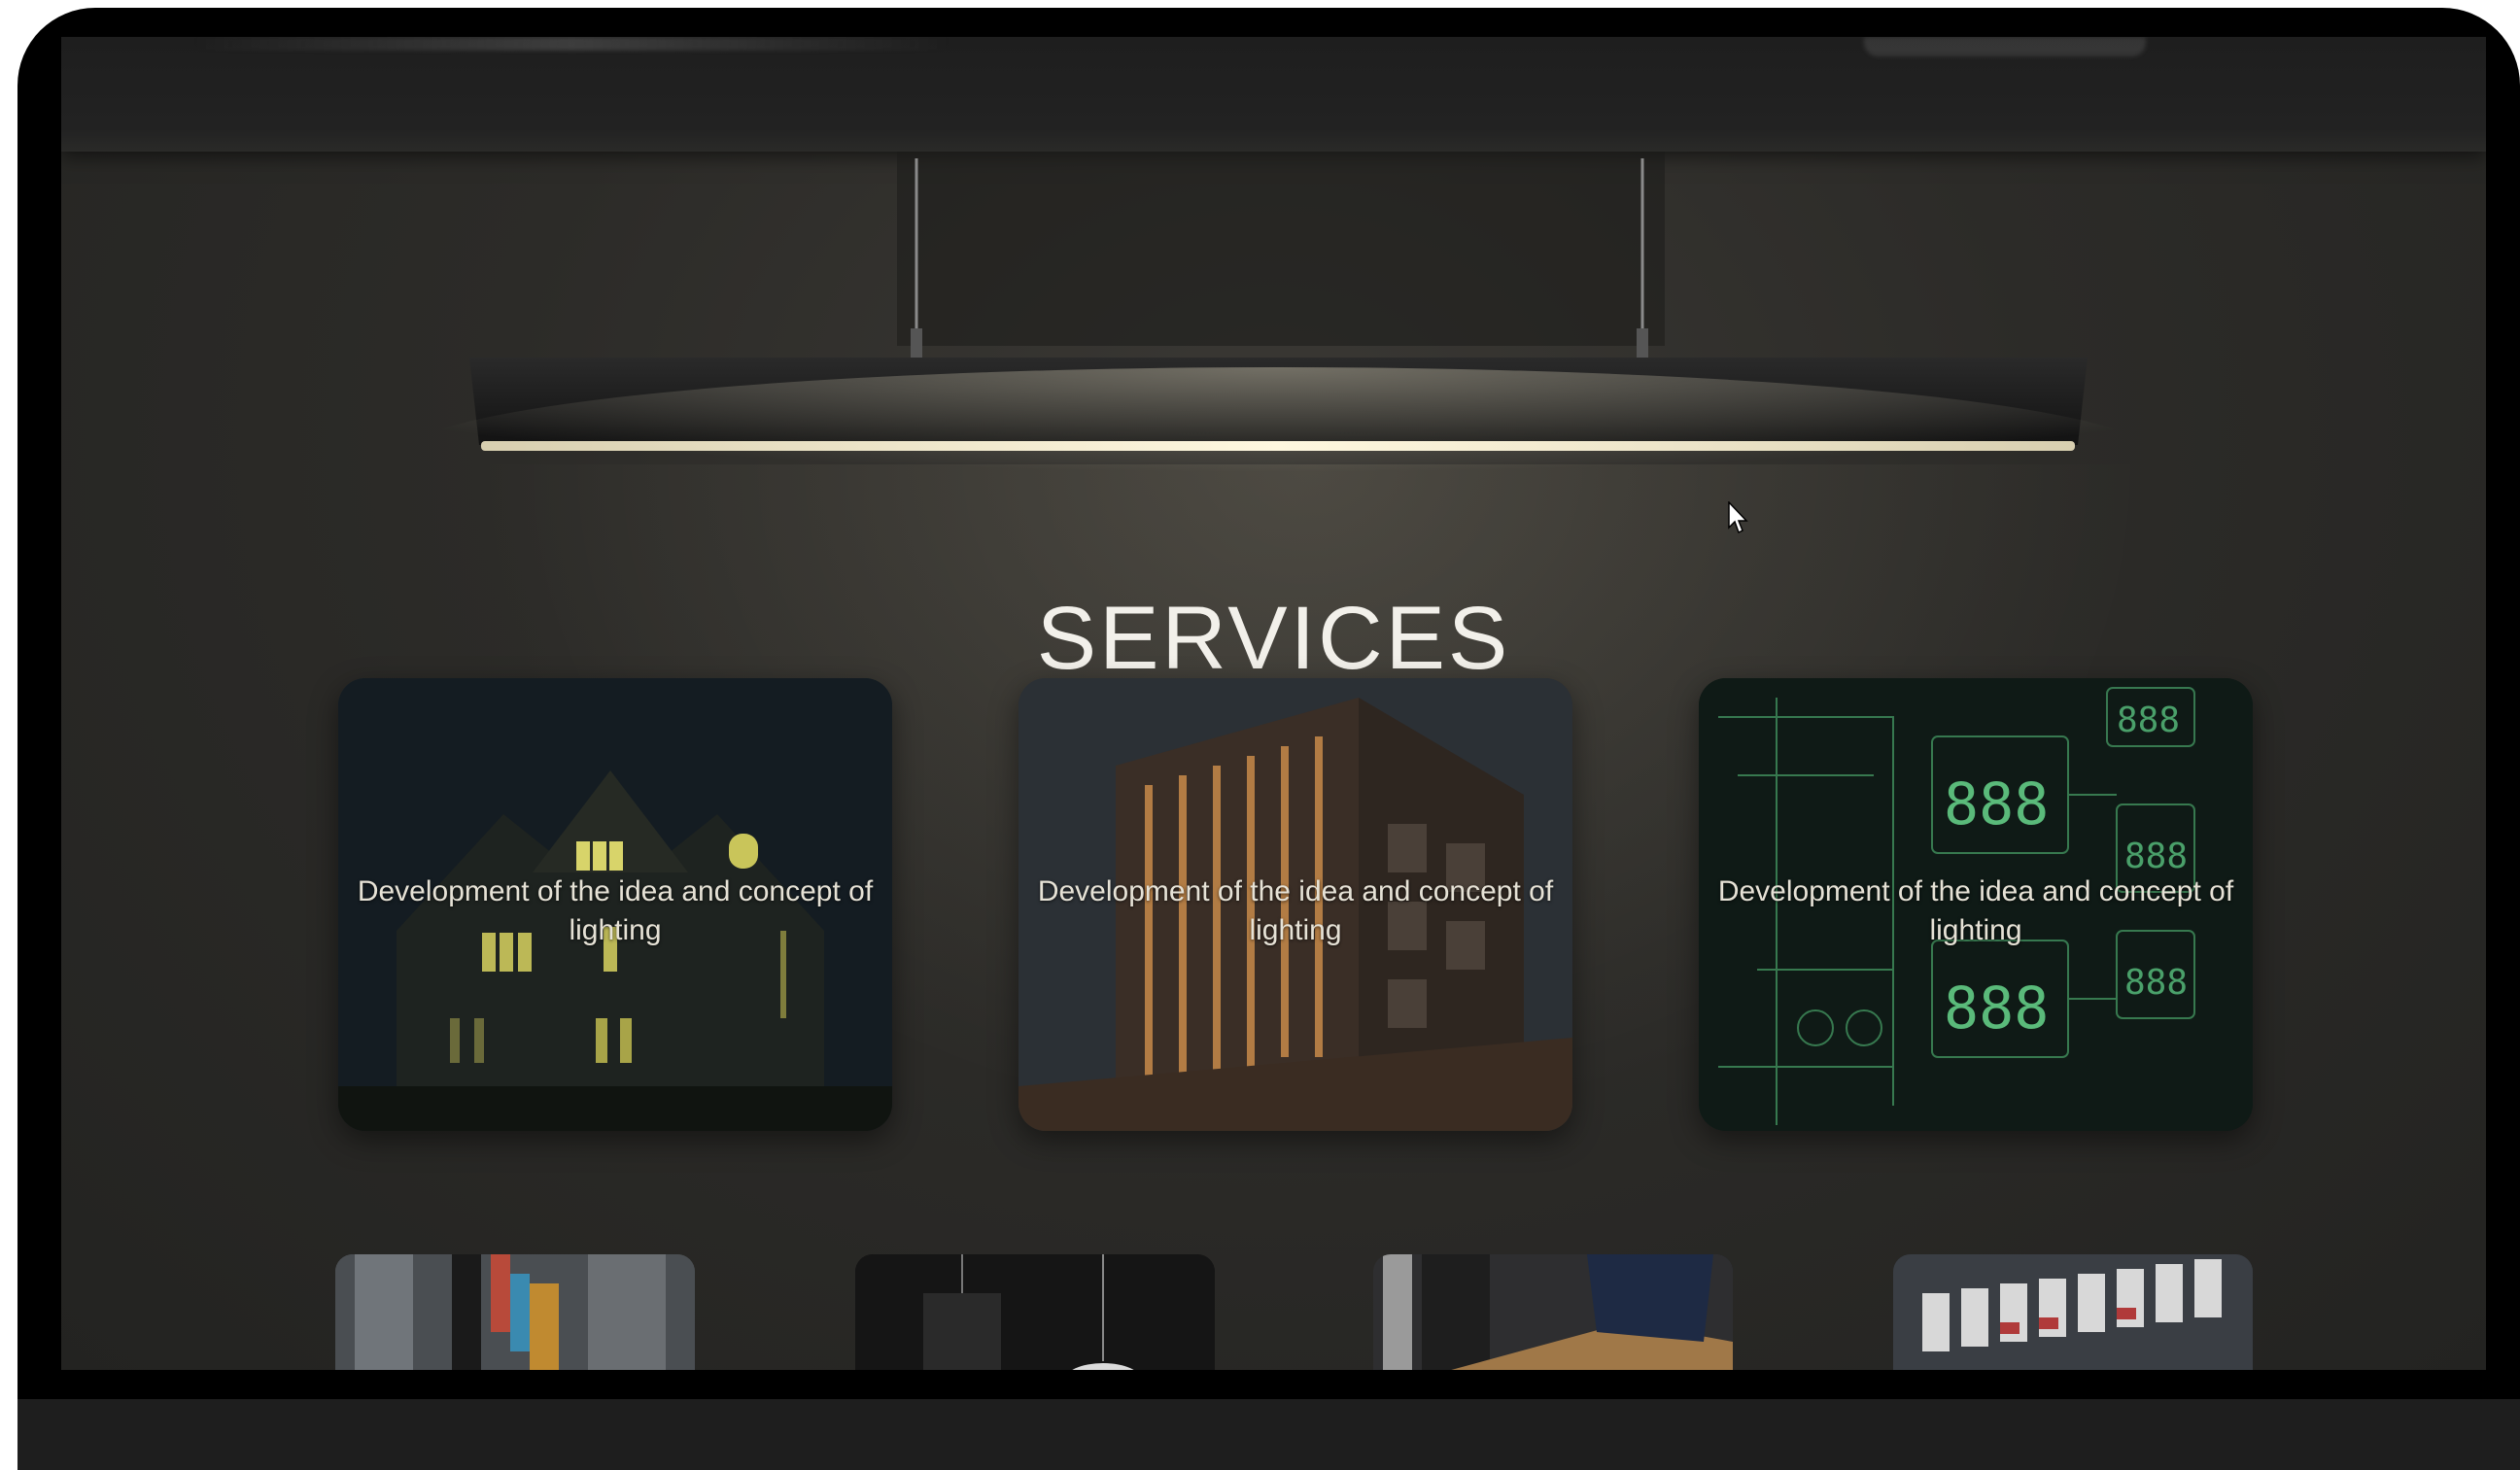 Image resolution: width=2520 pixels, height=1470 pixels. What do you see at coordinates (1273, 638) in the screenshot?
I see `section-title: SERVICES` at bounding box center [1273, 638].